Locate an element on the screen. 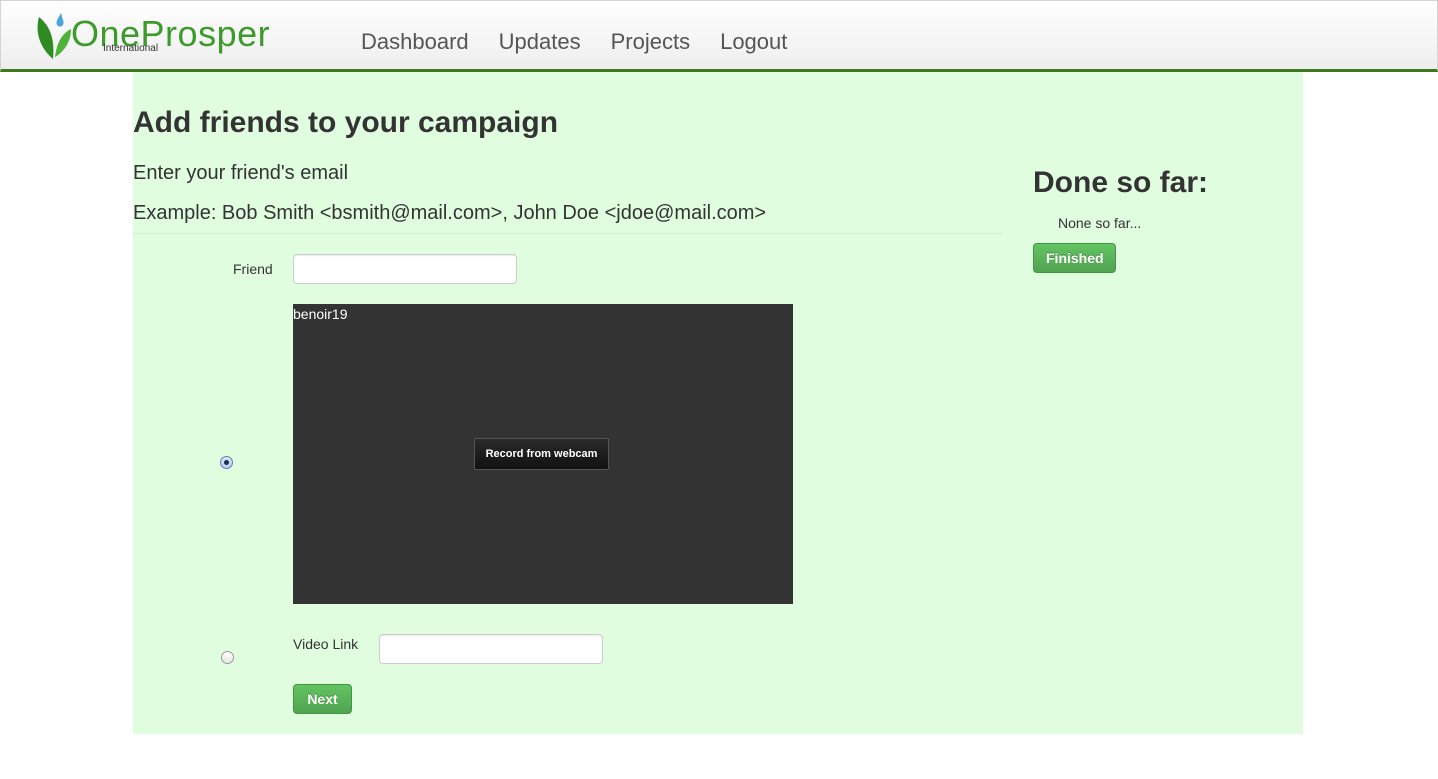 The height and width of the screenshot is (779, 1438). finished-button: Finished is located at coordinates (1074, 258).